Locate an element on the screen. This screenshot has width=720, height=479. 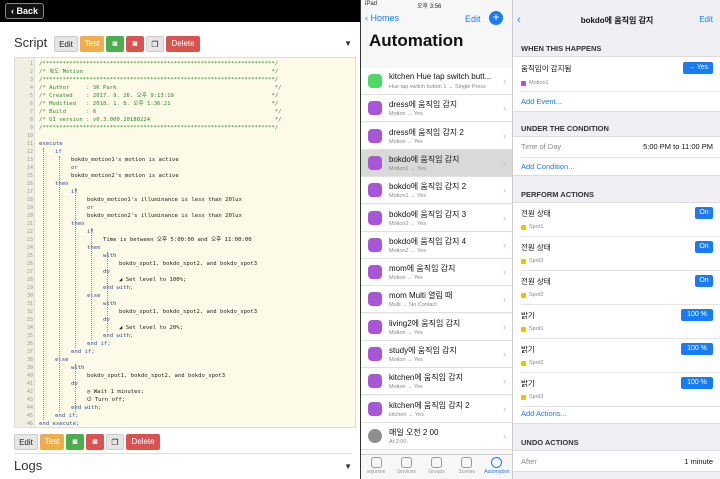
light-bulb-icon is located at coordinates (523, 295).